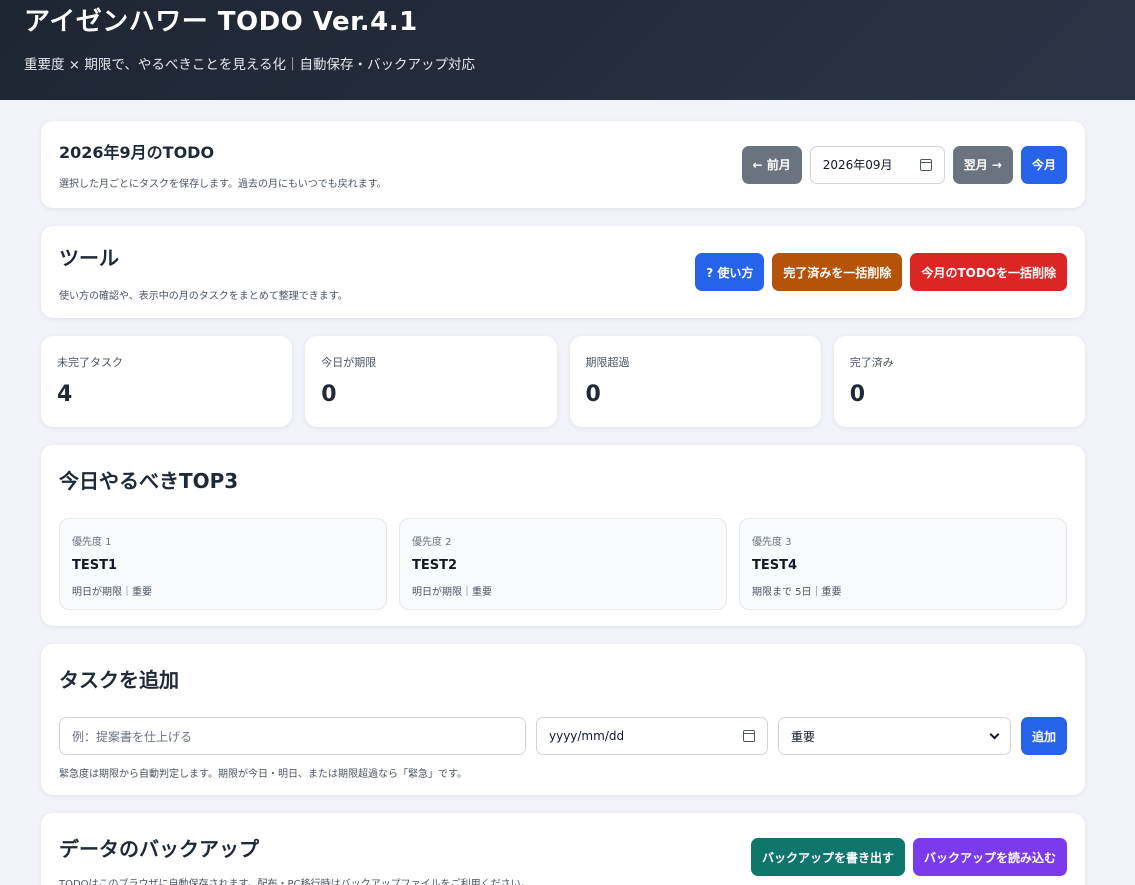 The height and width of the screenshot is (885, 1135). I want to click on app-subtitle: 重要度 × 期限で、やるべきことを見える化｜自動保存・バックアップ対応, so click(249, 65).